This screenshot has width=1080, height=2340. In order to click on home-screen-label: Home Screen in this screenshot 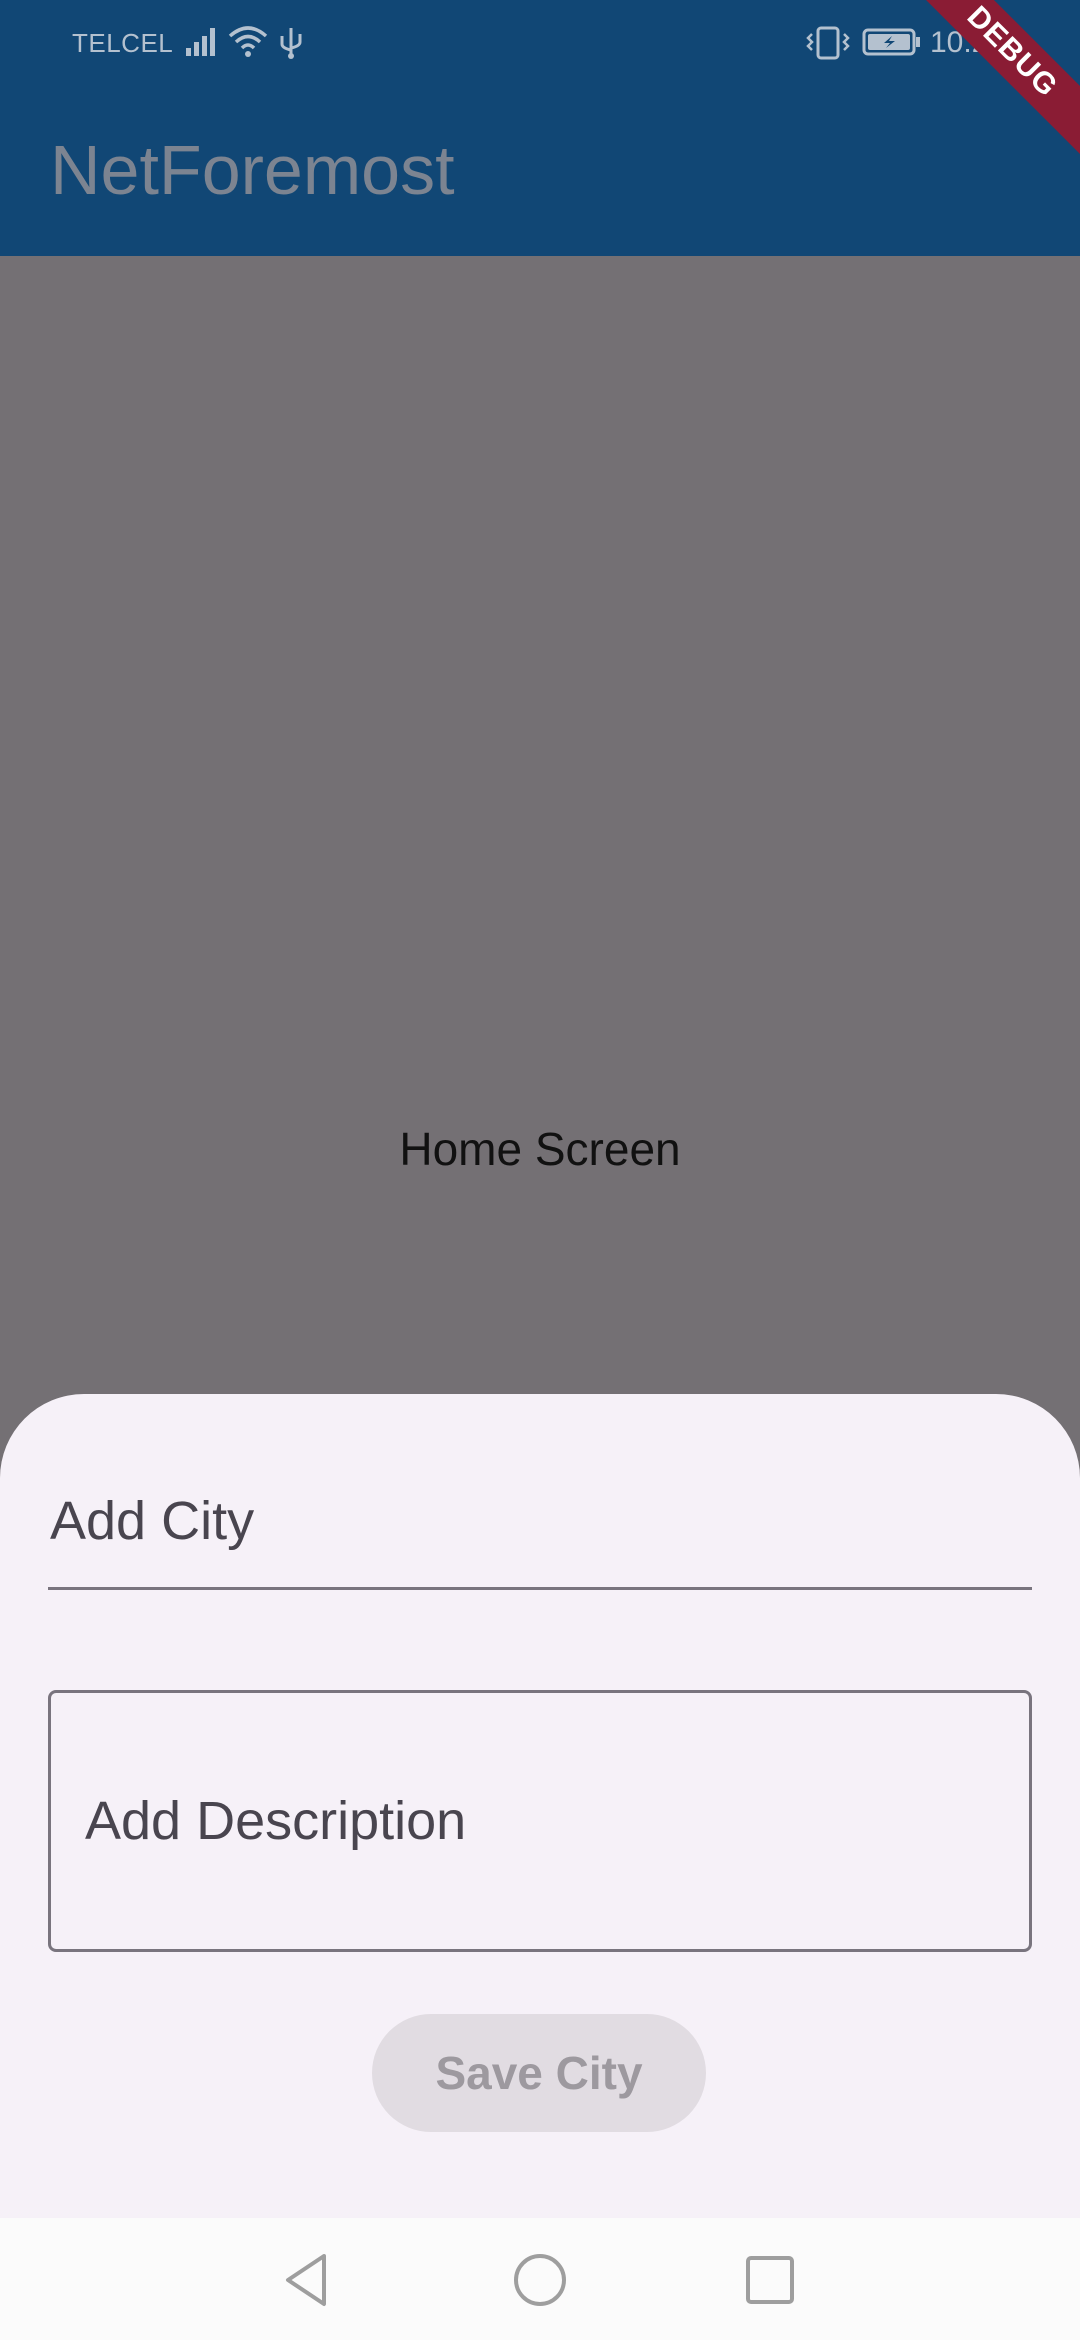, I will do `click(540, 1149)`.